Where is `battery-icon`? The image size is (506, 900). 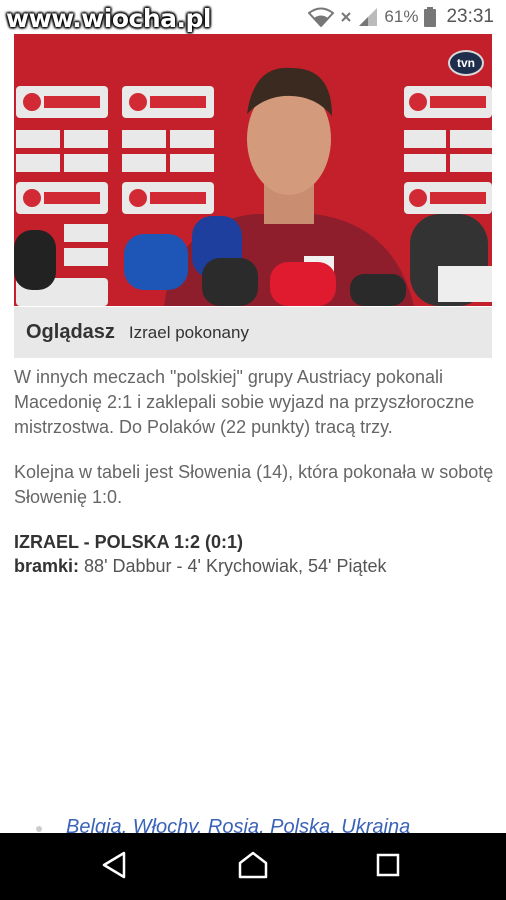 battery-icon is located at coordinates (430, 17).